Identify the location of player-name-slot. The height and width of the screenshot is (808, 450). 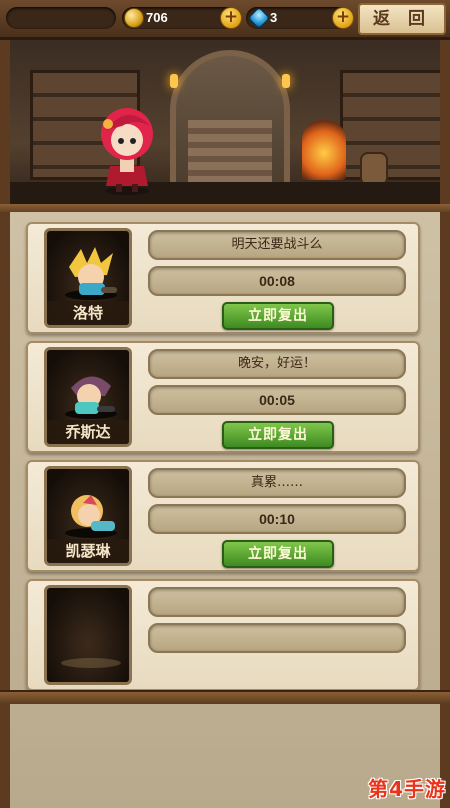
(61, 18).